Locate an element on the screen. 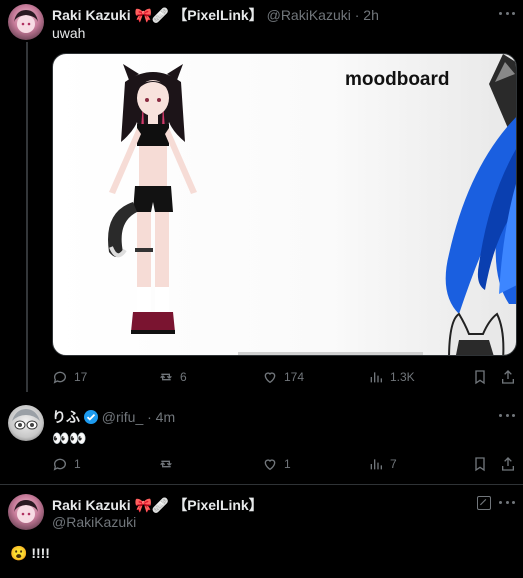 The height and width of the screenshot is (578, 523). tweet-1-text: uwah is located at coordinates (69, 33).